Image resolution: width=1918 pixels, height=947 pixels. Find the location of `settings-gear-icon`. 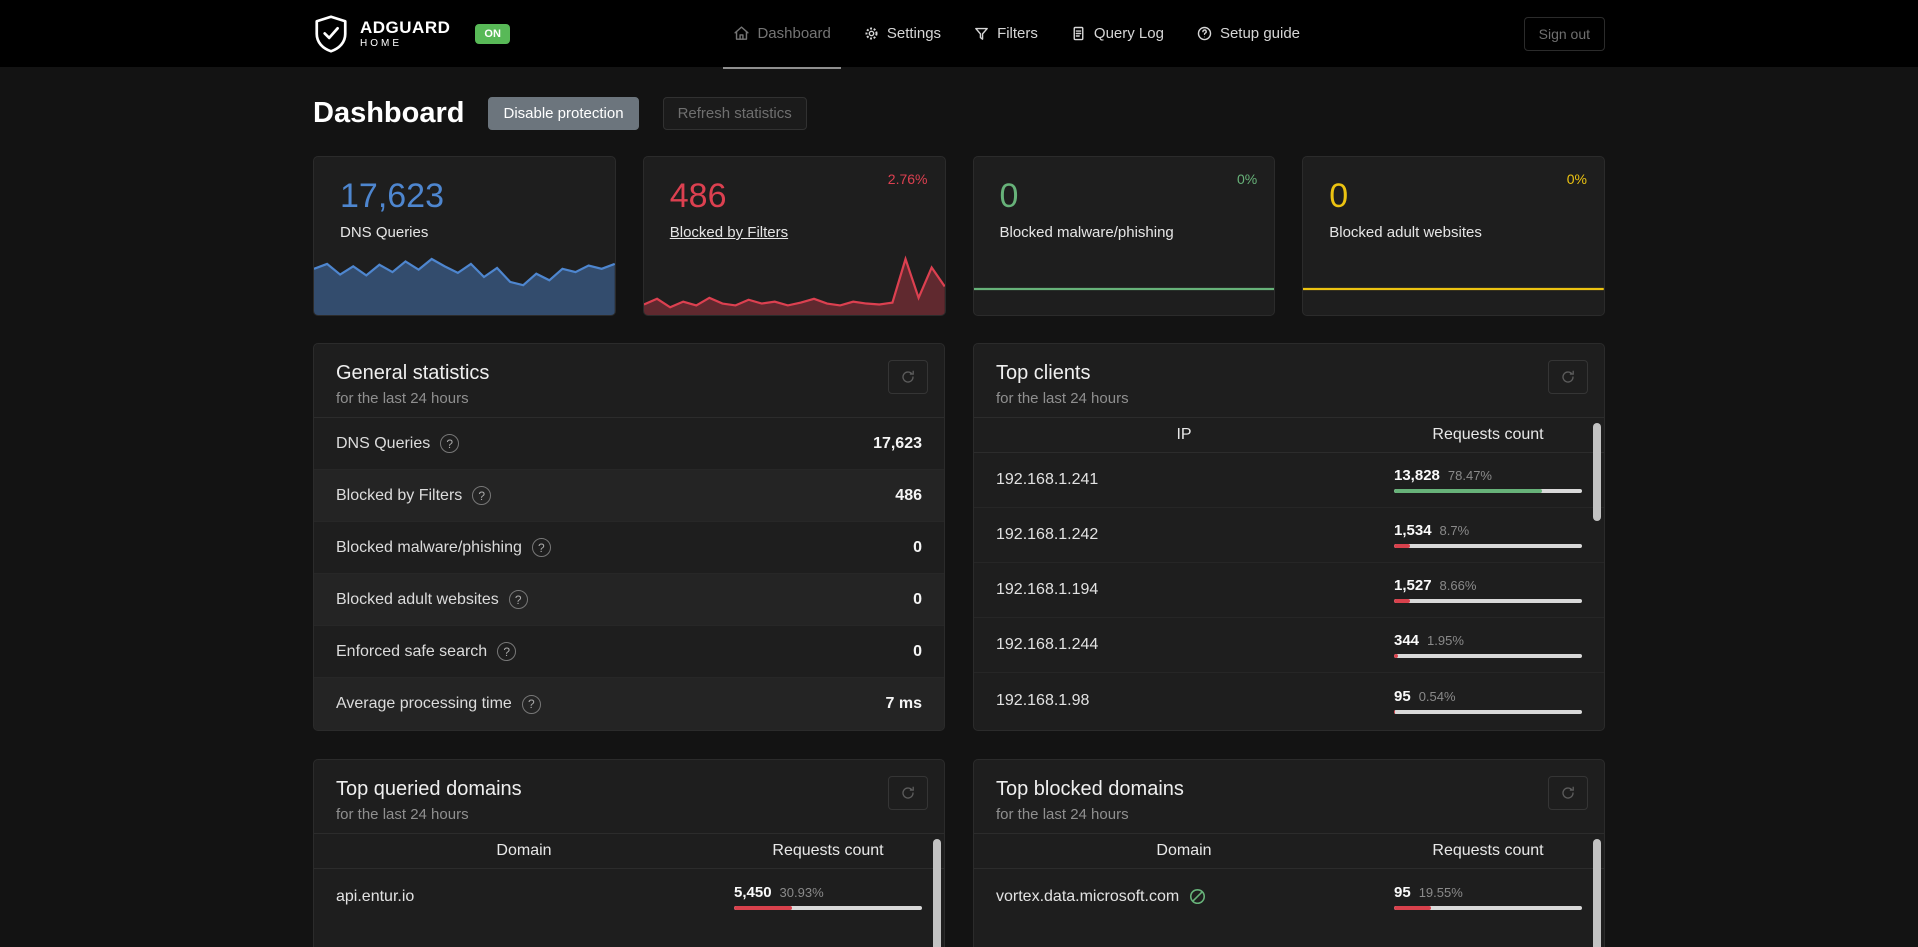

settings-gear-icon is located at coordinates (871, 33).